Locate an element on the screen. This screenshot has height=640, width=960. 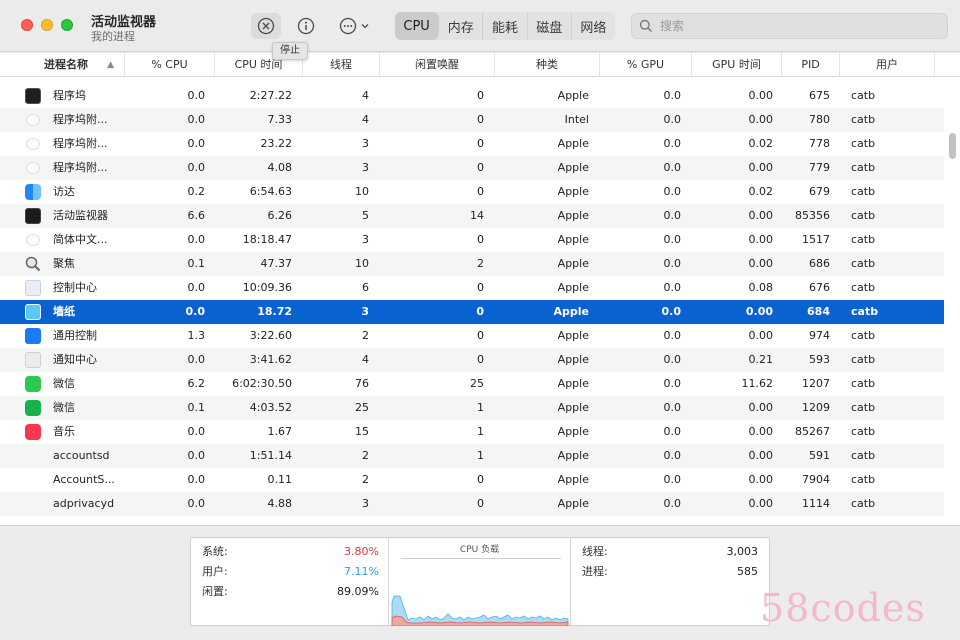
inspect-process-button is located at coordinates (306, 26).